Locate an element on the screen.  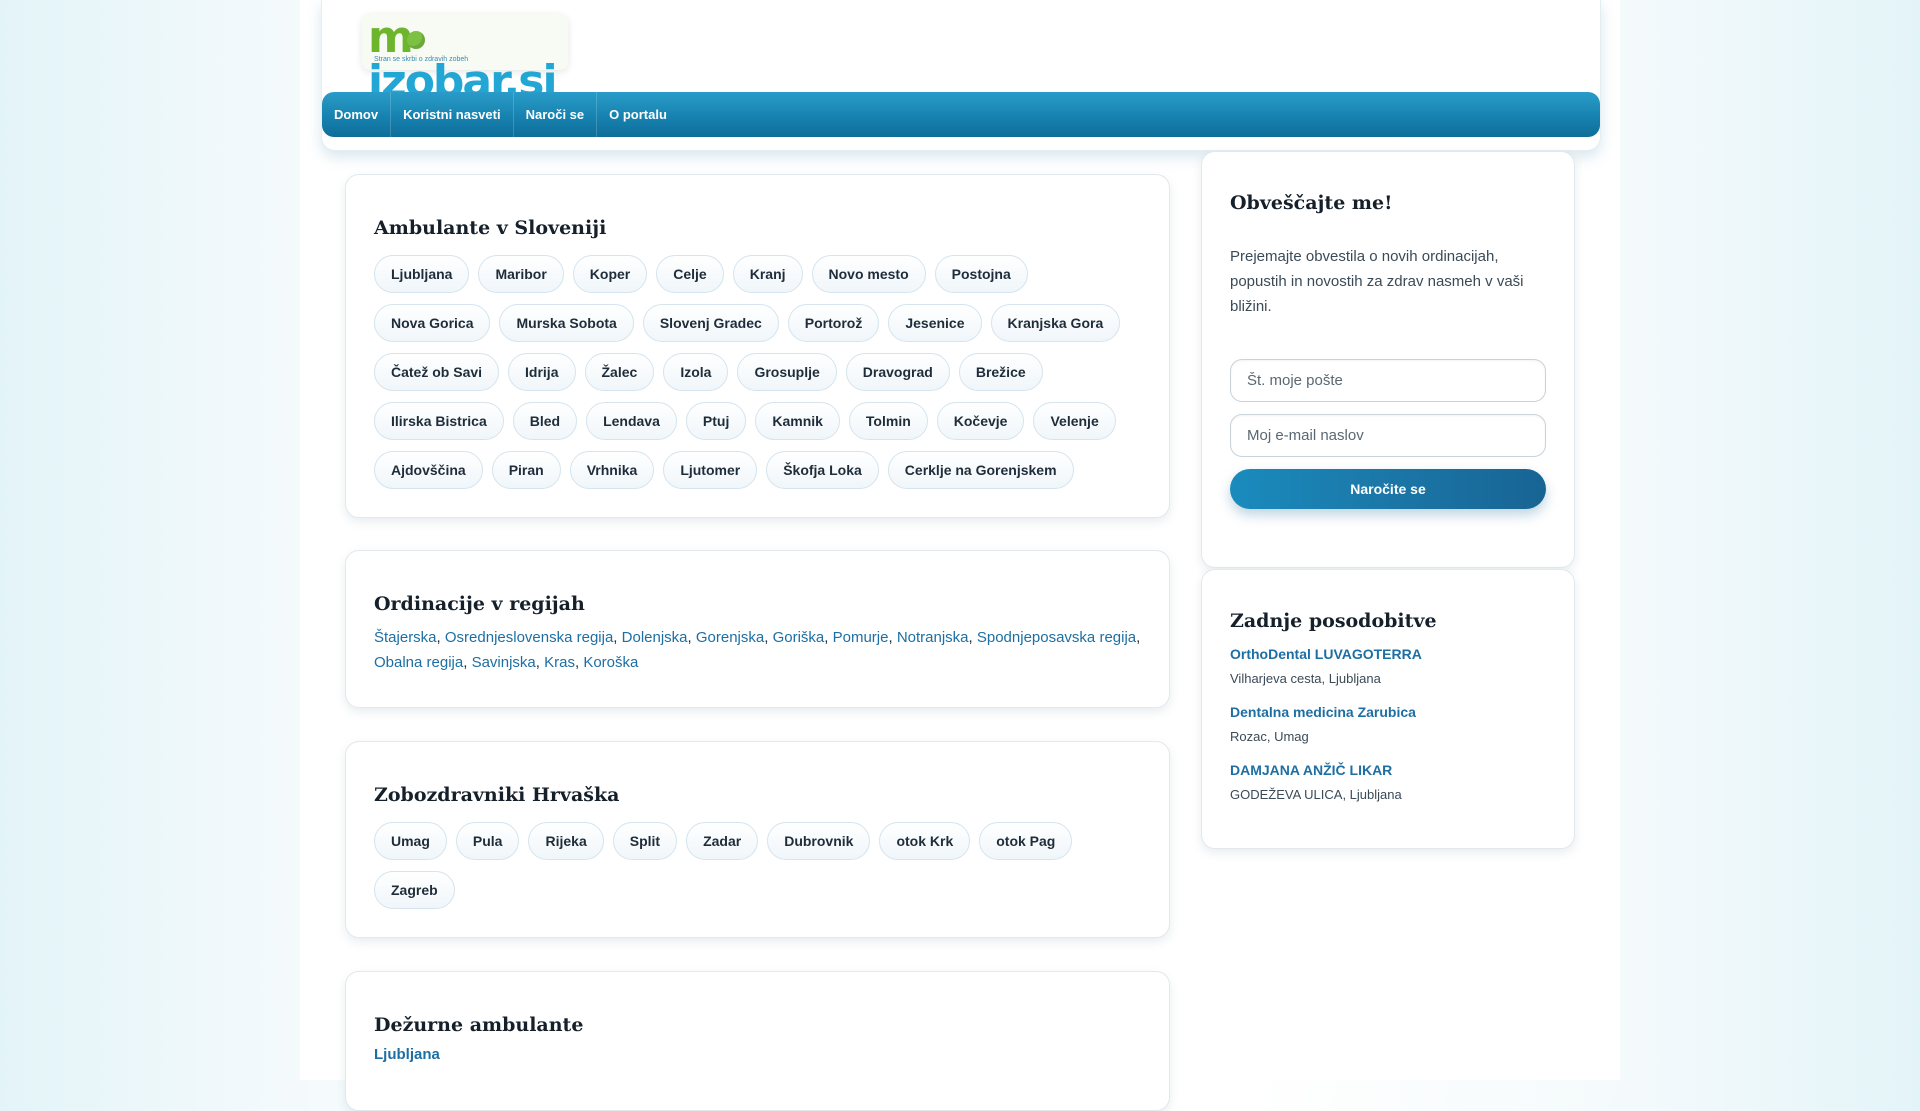
update-link: DAMJANA ANŽIČ LIKAR is located at coordinates (1388, 770).